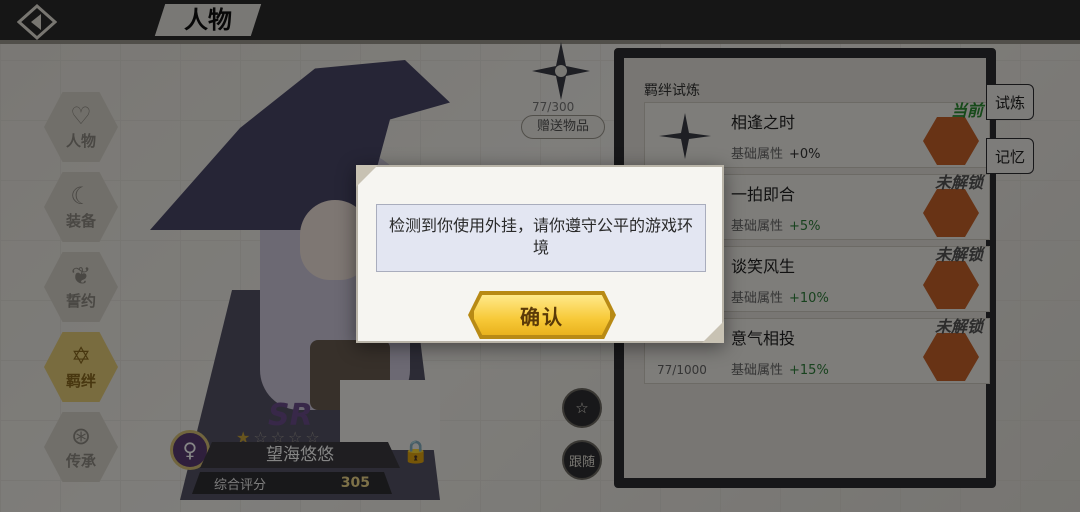  Describe the element at coordinates (542, 315) in the screenshot. I see `confirm-button: 确认` at that location.